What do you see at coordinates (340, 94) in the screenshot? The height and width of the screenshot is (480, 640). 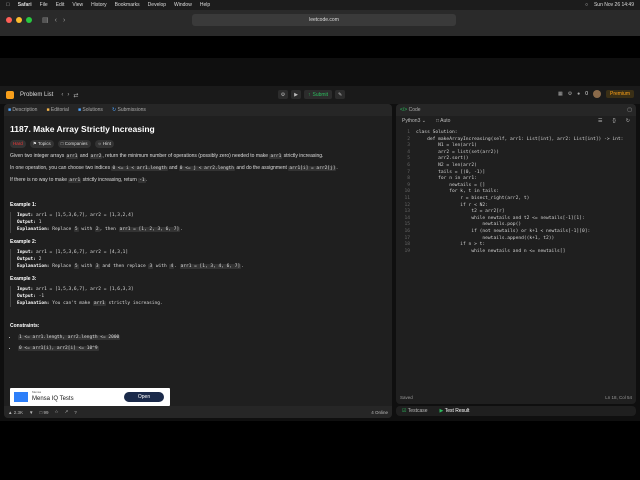 I see `notes-icon: ✎` at bounding box center [340, 94].